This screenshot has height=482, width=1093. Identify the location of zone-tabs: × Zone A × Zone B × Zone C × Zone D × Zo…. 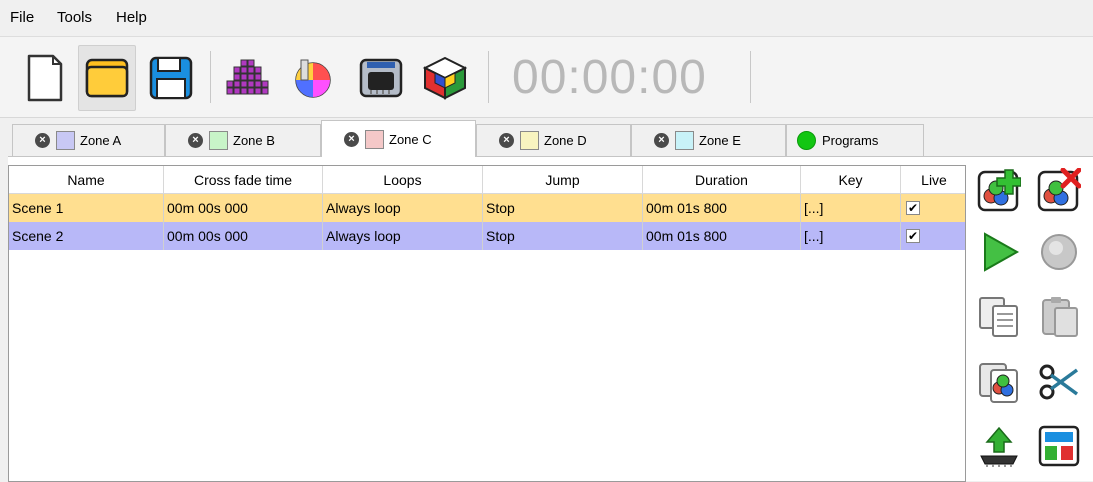
(546, 138).